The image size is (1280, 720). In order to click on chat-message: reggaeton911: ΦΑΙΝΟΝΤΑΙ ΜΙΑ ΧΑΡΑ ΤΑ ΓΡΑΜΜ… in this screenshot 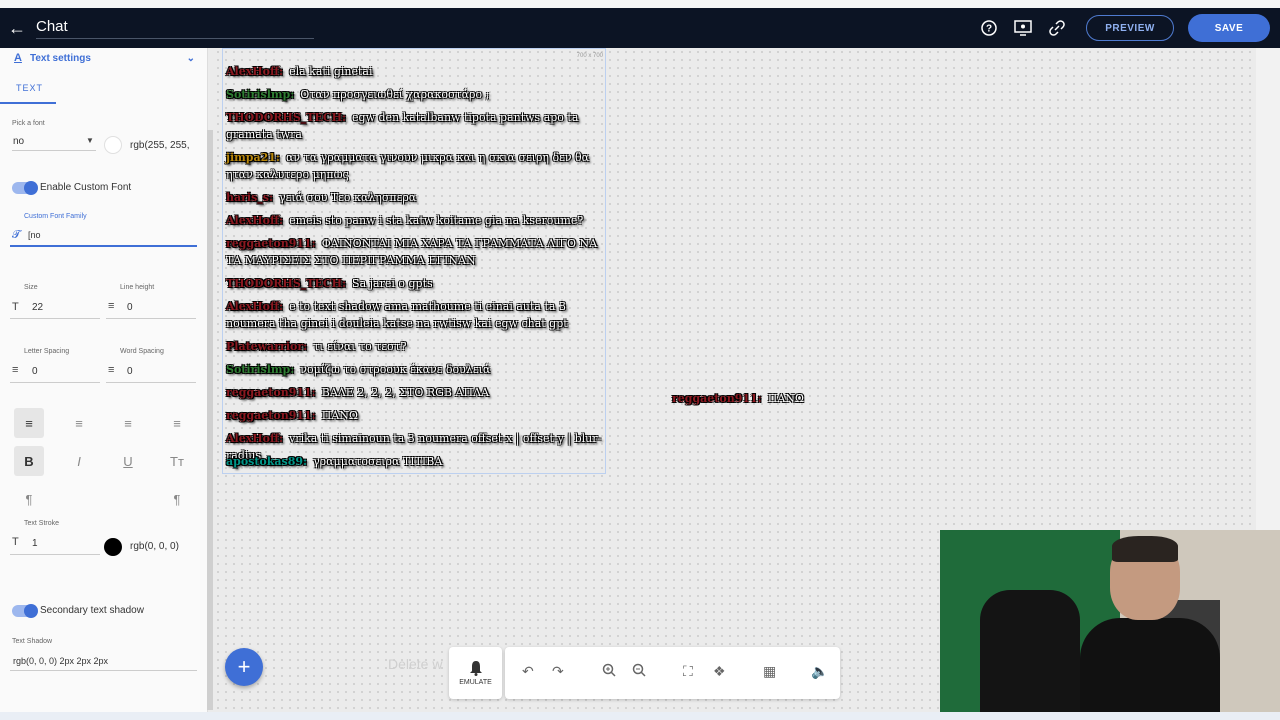, I will do `click(415, 252)`.